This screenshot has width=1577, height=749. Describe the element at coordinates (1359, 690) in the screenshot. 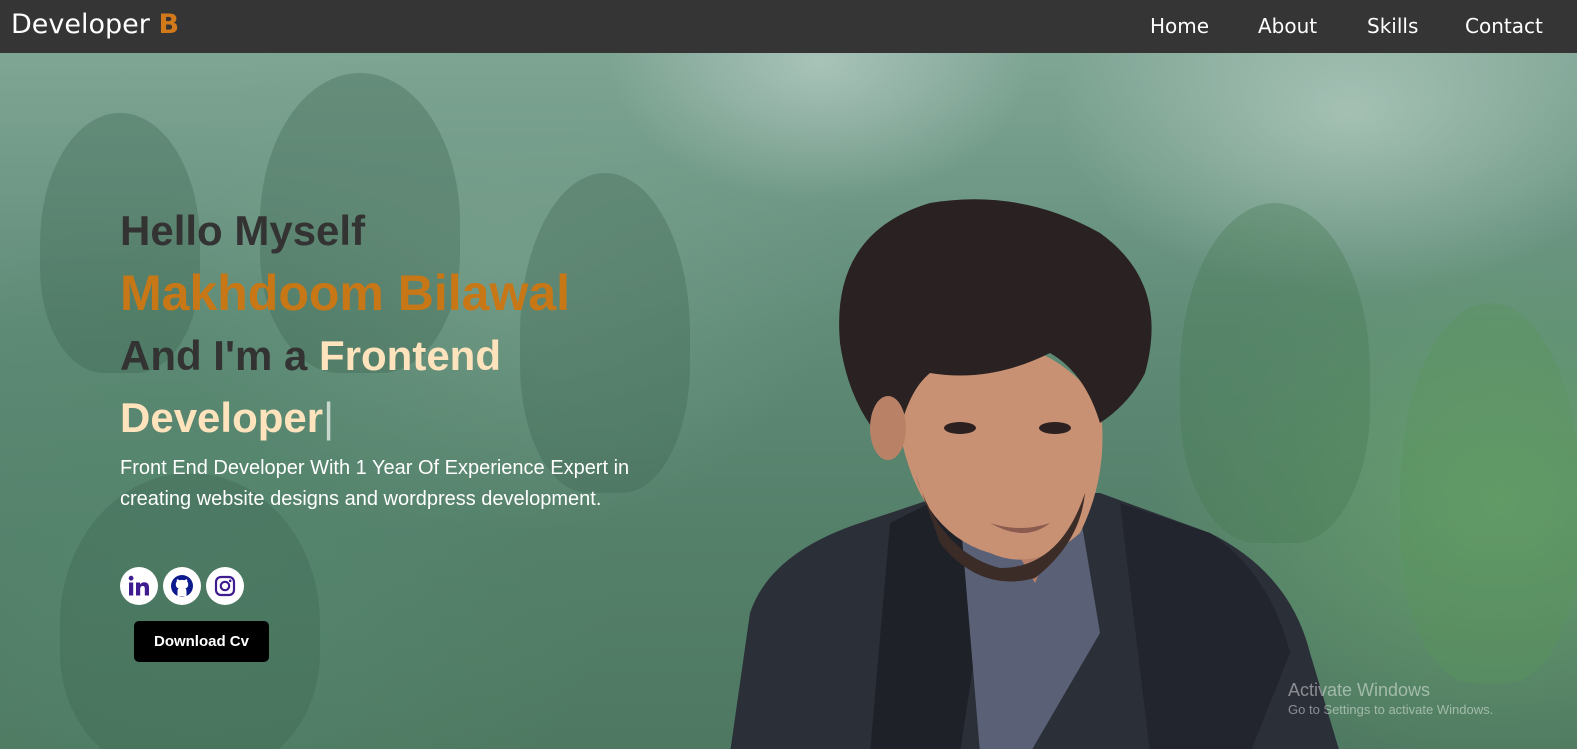

I see `watermark-title: Activate Windows` at that location.